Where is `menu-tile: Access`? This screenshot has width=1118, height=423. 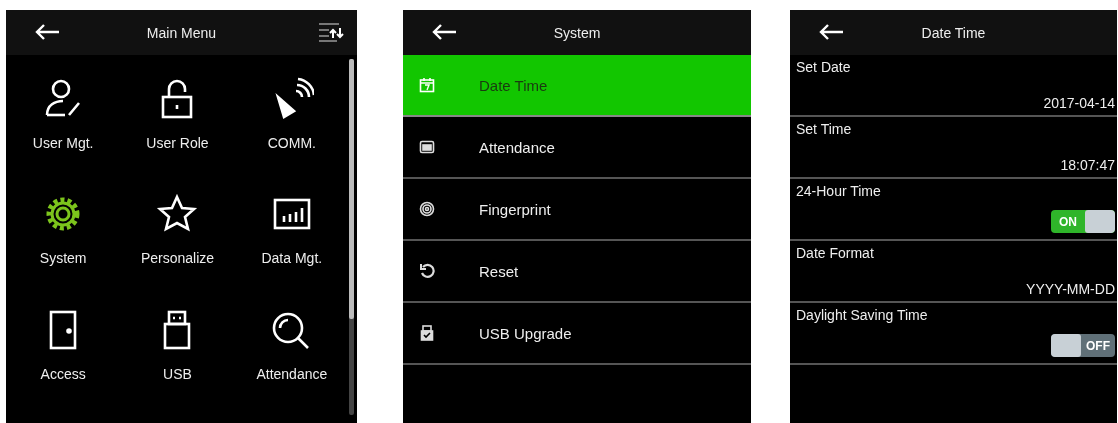
menu-tile: Access is located at coordinates (63, 365).